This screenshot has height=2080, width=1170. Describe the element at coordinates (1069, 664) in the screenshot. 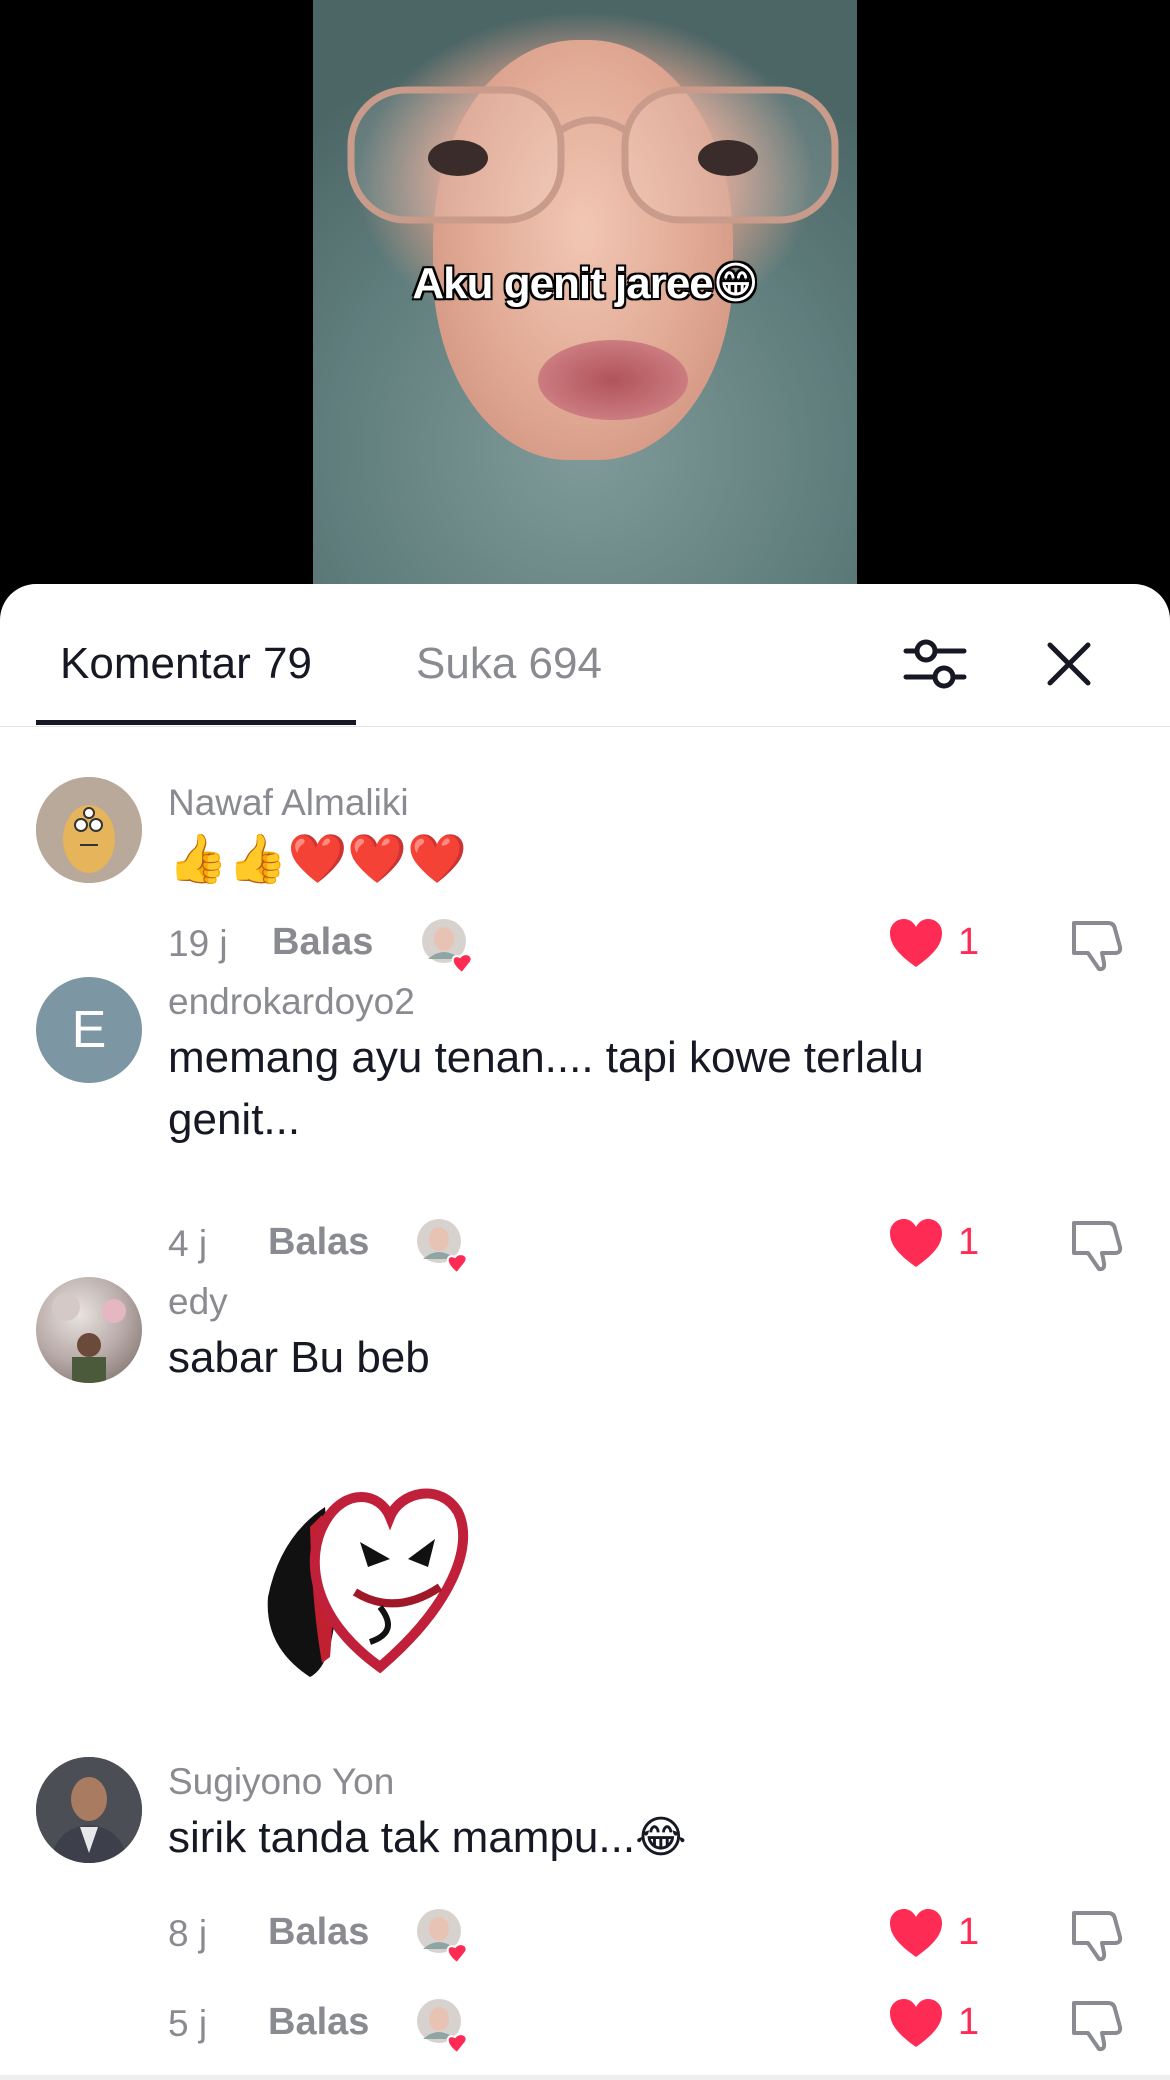

I see `close-icon` at that location.